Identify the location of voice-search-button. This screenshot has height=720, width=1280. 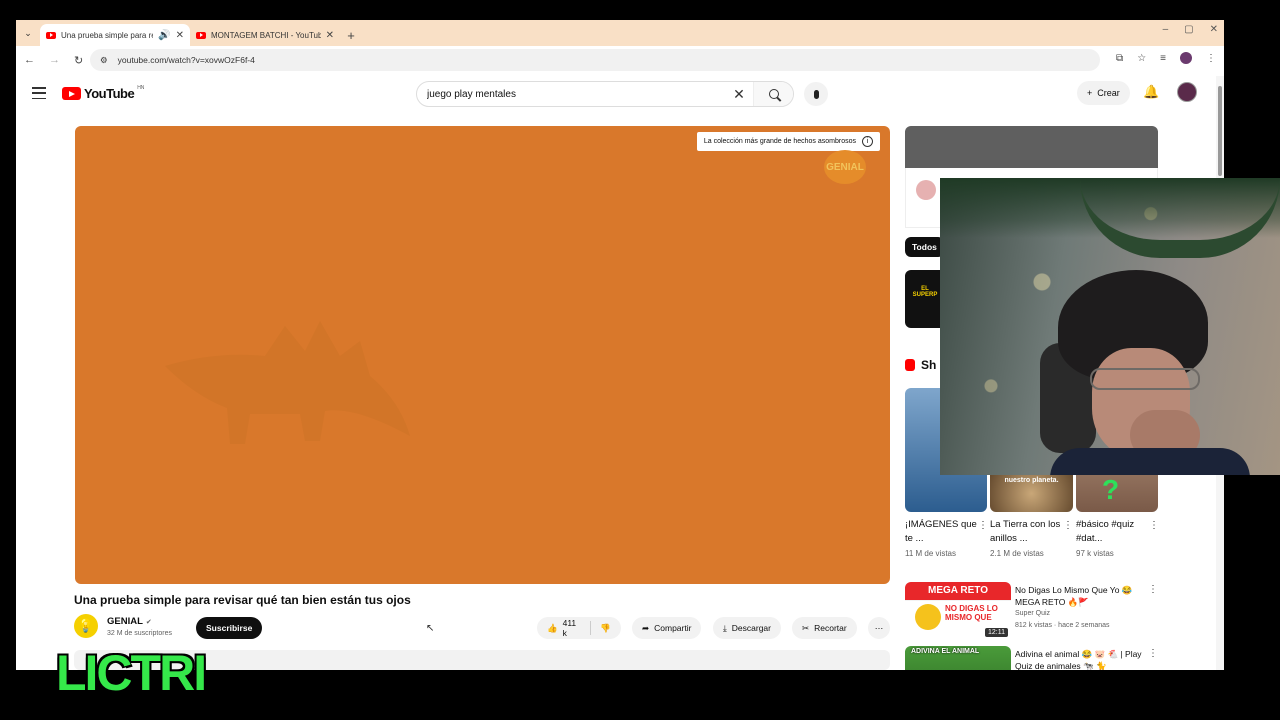
(816, 94).